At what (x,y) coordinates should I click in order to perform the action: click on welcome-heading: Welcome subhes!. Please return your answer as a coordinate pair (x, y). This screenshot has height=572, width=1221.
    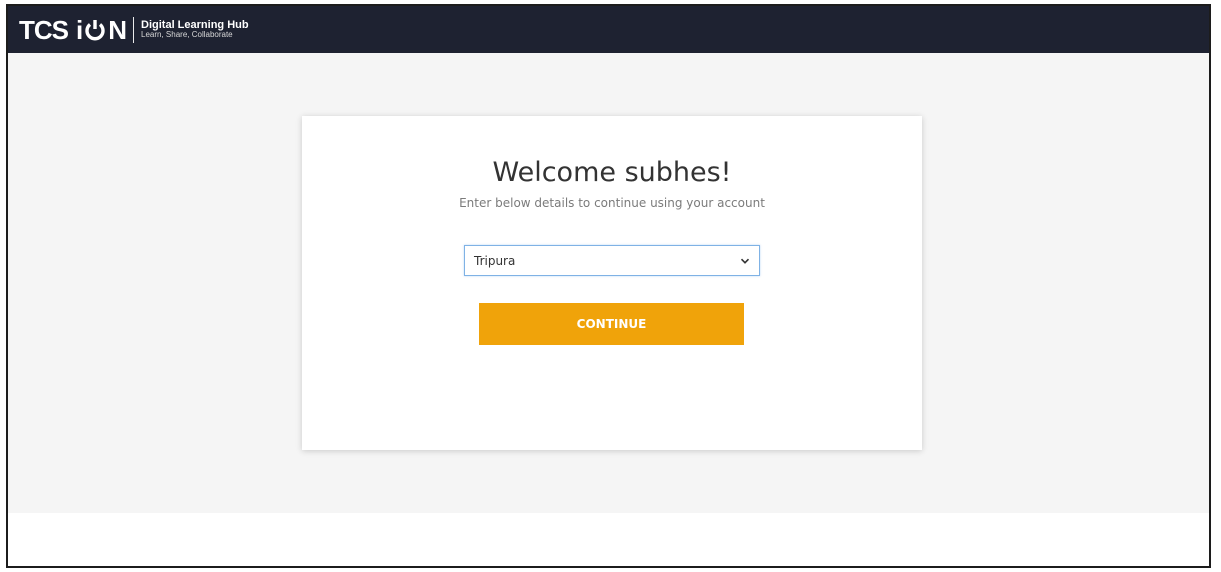
    Looking at the image, I should click on (612, 172).